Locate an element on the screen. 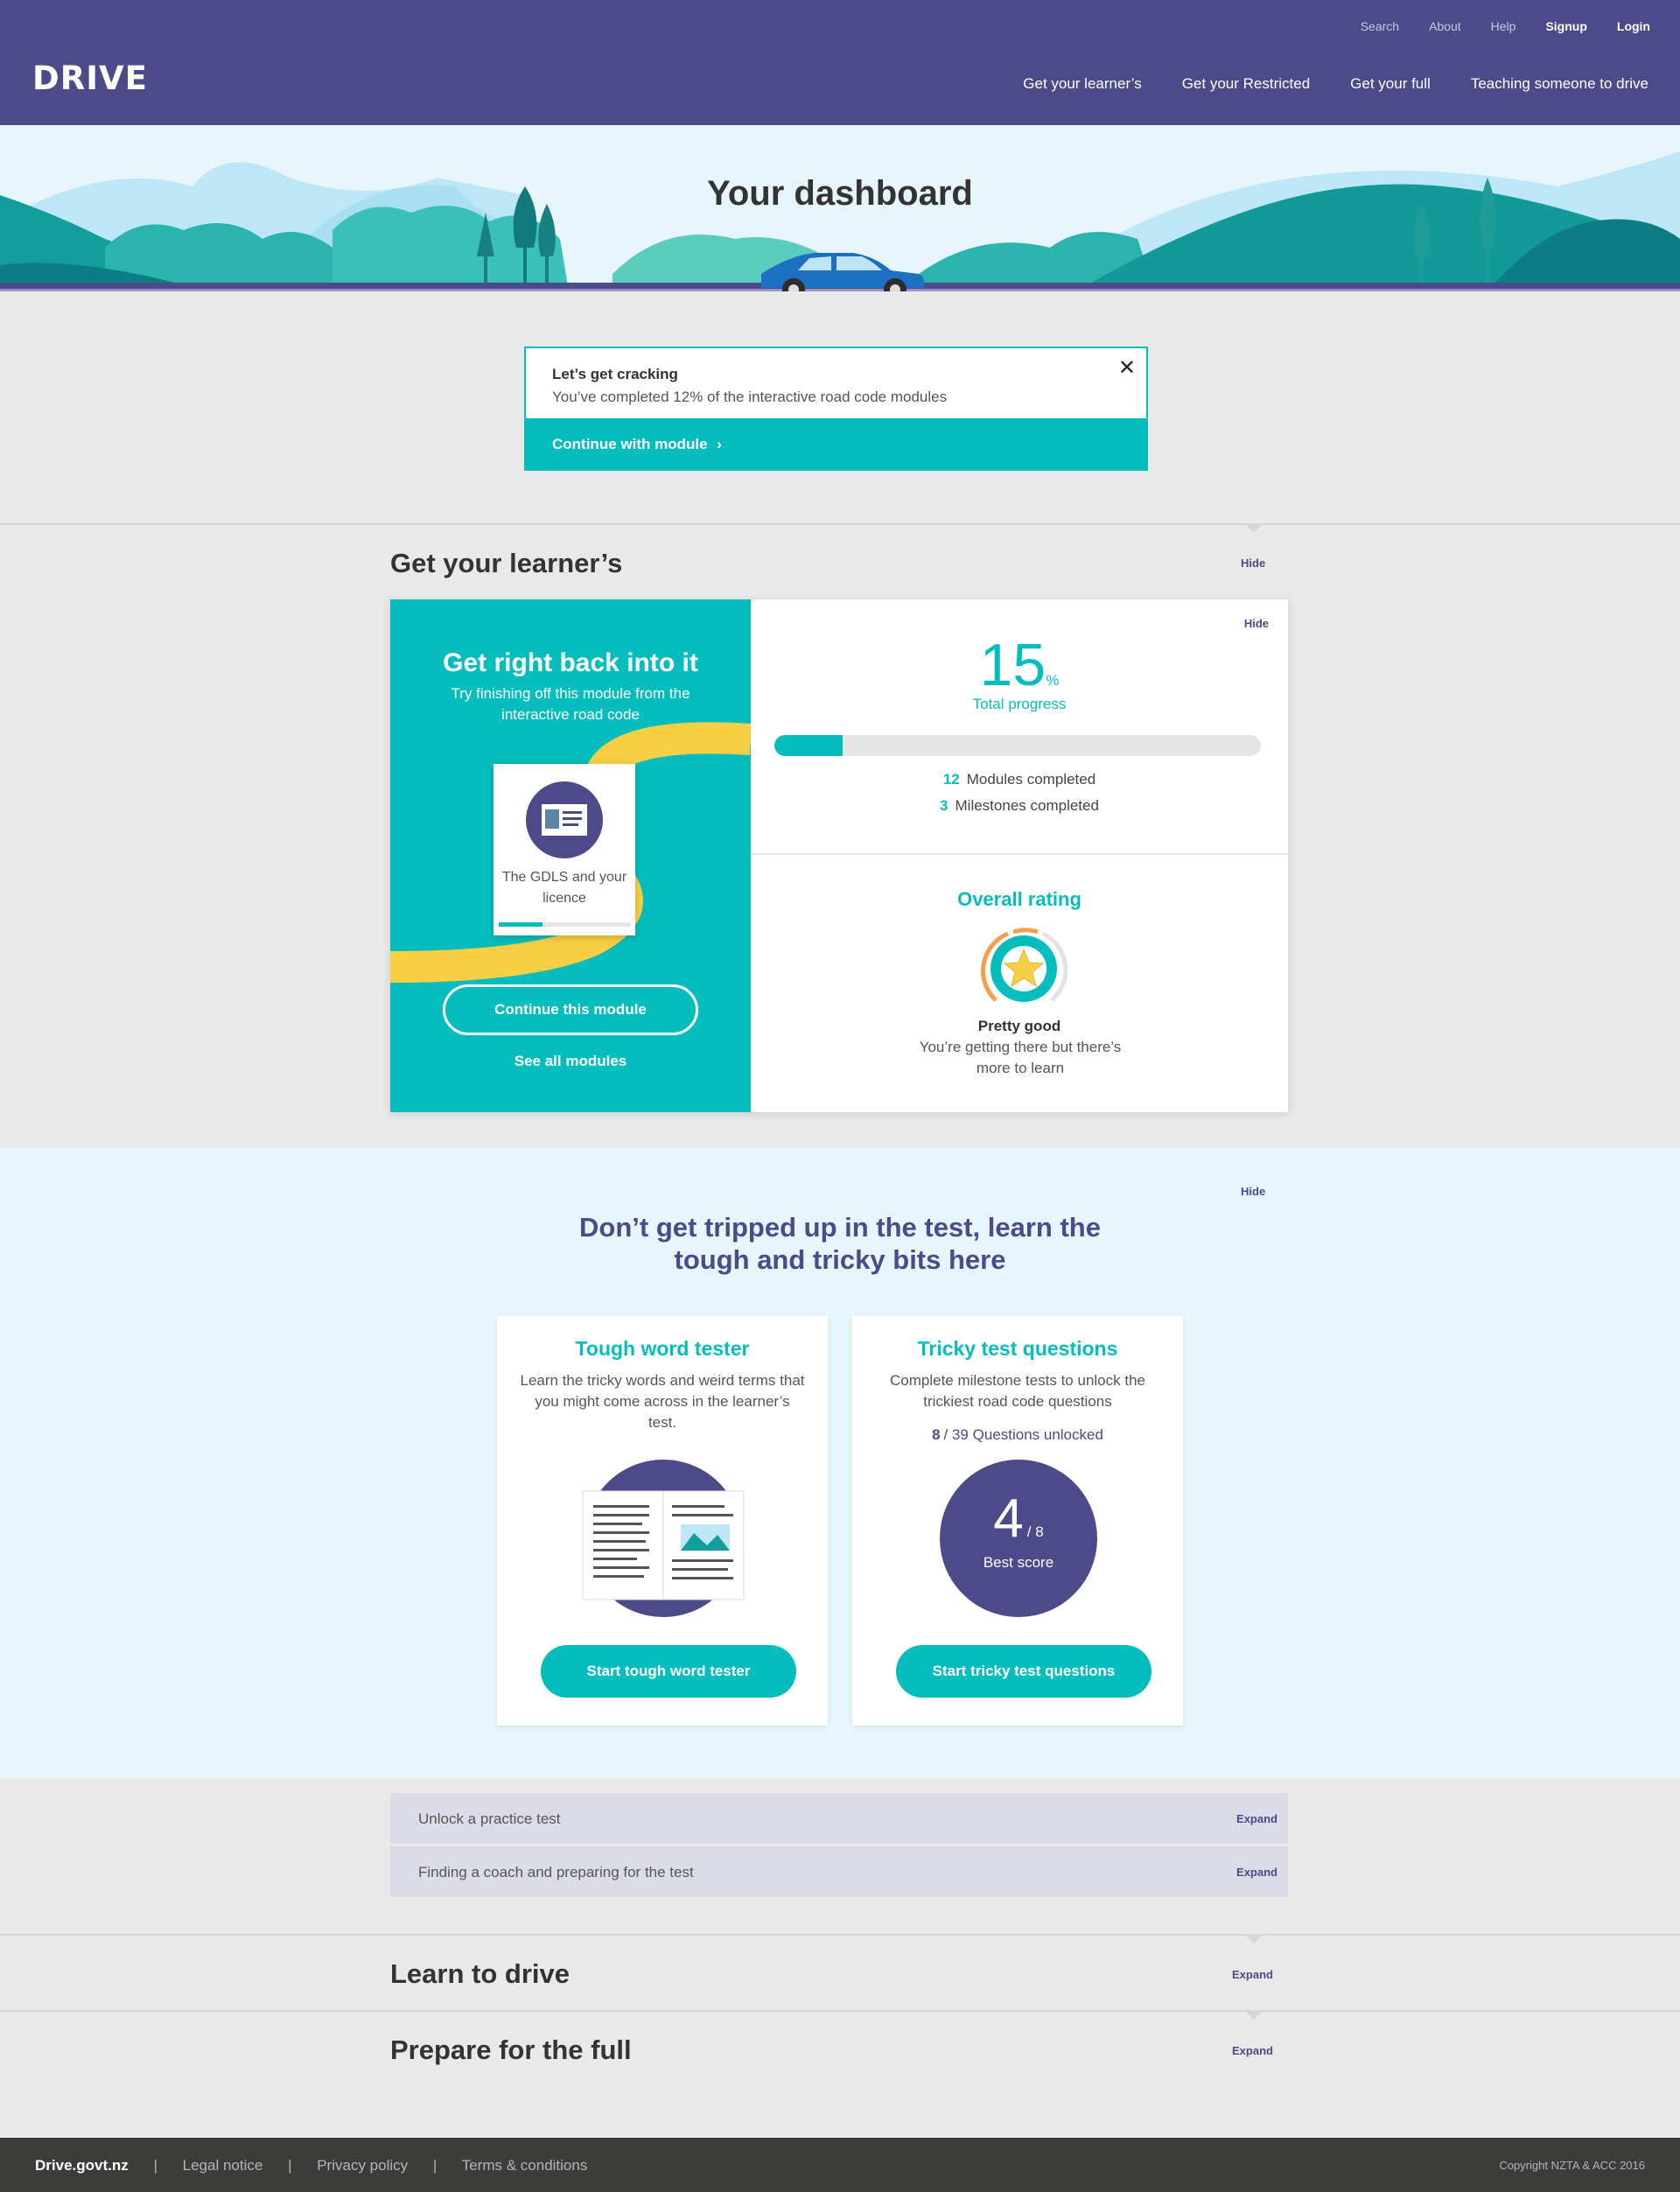  footer-copyright: Copyright NZTA & ACC 2016 is located at coordinates (1572, 2165).